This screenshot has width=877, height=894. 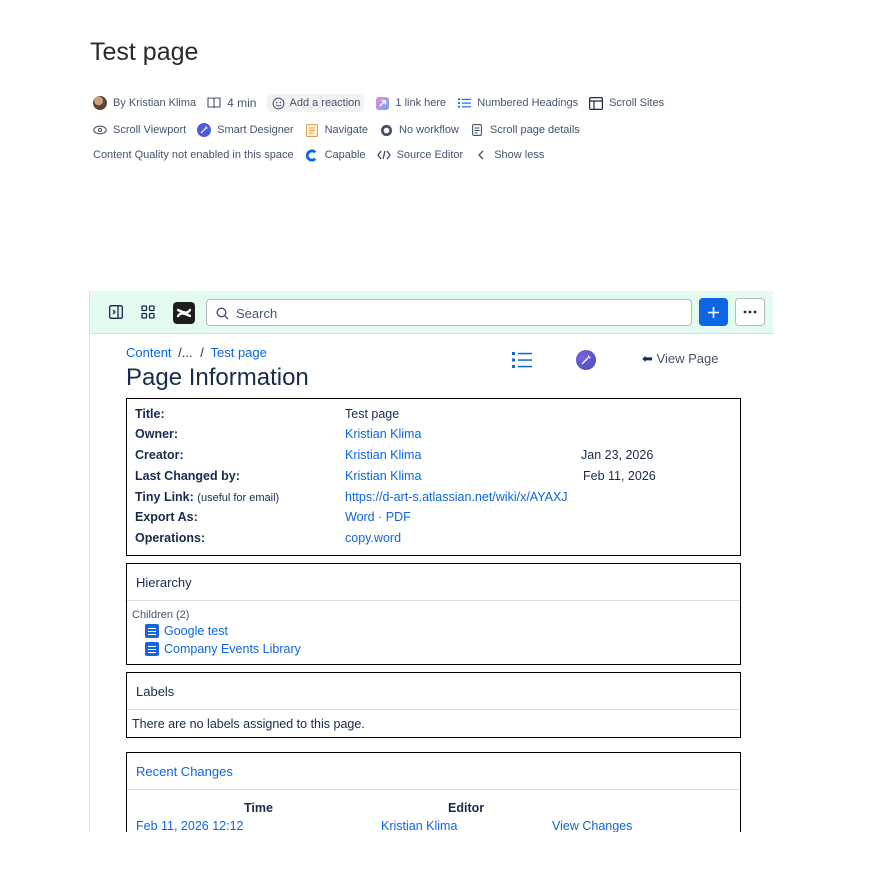 I want to click on smart-designer-tool-icon, so click(x=586, y=360).